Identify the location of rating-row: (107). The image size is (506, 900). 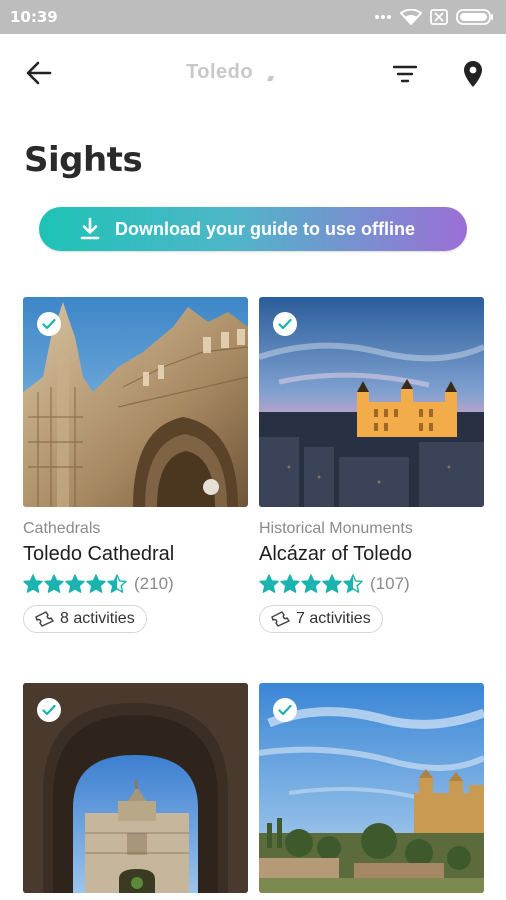
(371, 584).